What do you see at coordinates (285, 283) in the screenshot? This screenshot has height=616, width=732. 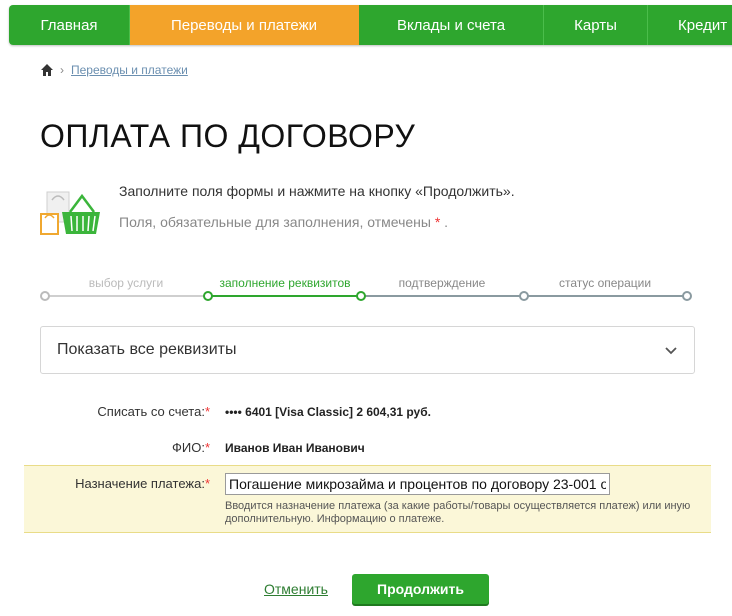 I see `step-label-fill-details: заполнение реквизитов` at bounding box center [285, 283].